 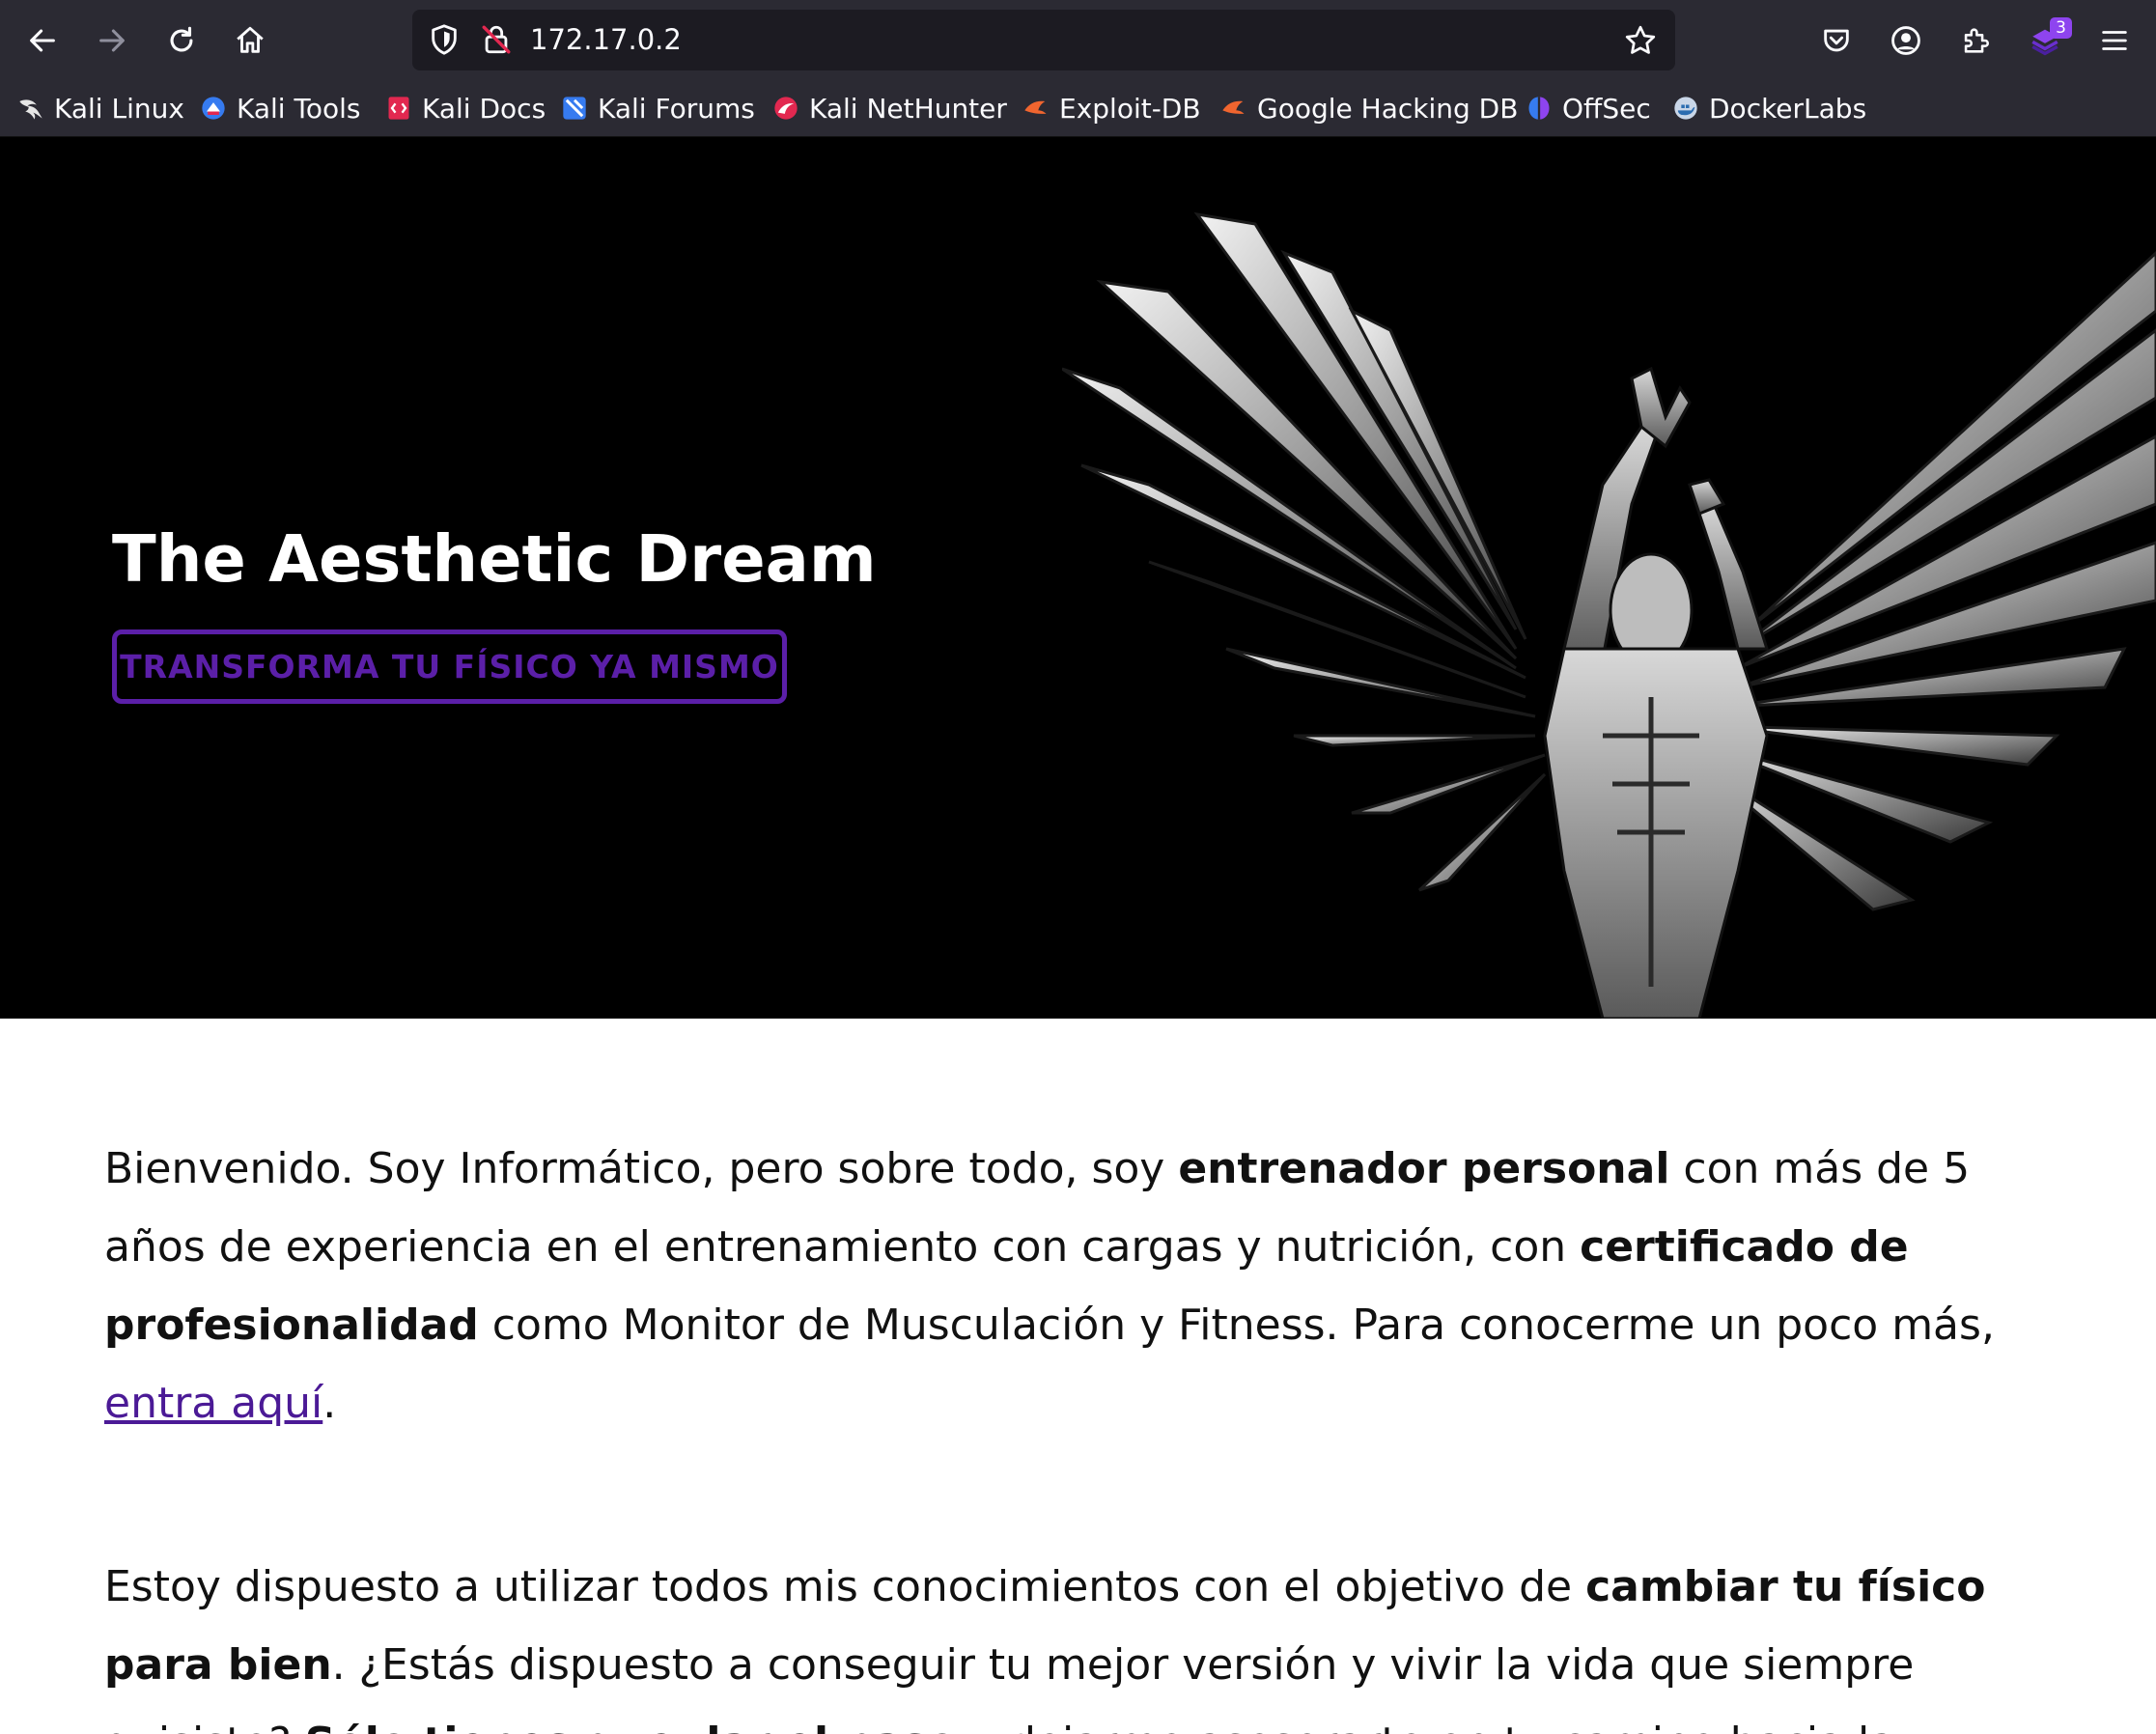 I want to click on bookmark-kali-linux: Kali Linux, so click(x=101, y=108).